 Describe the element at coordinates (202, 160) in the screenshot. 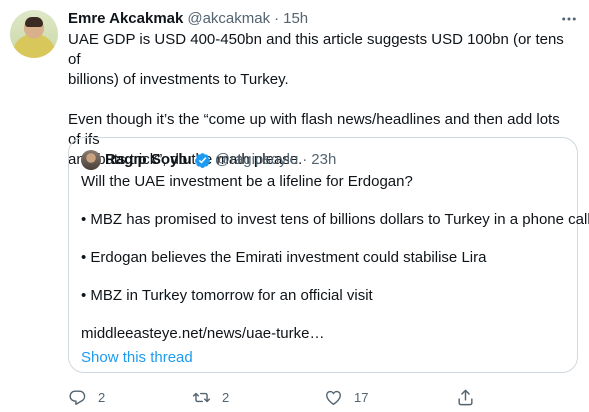

I see `verified-badge-icon` at that location.